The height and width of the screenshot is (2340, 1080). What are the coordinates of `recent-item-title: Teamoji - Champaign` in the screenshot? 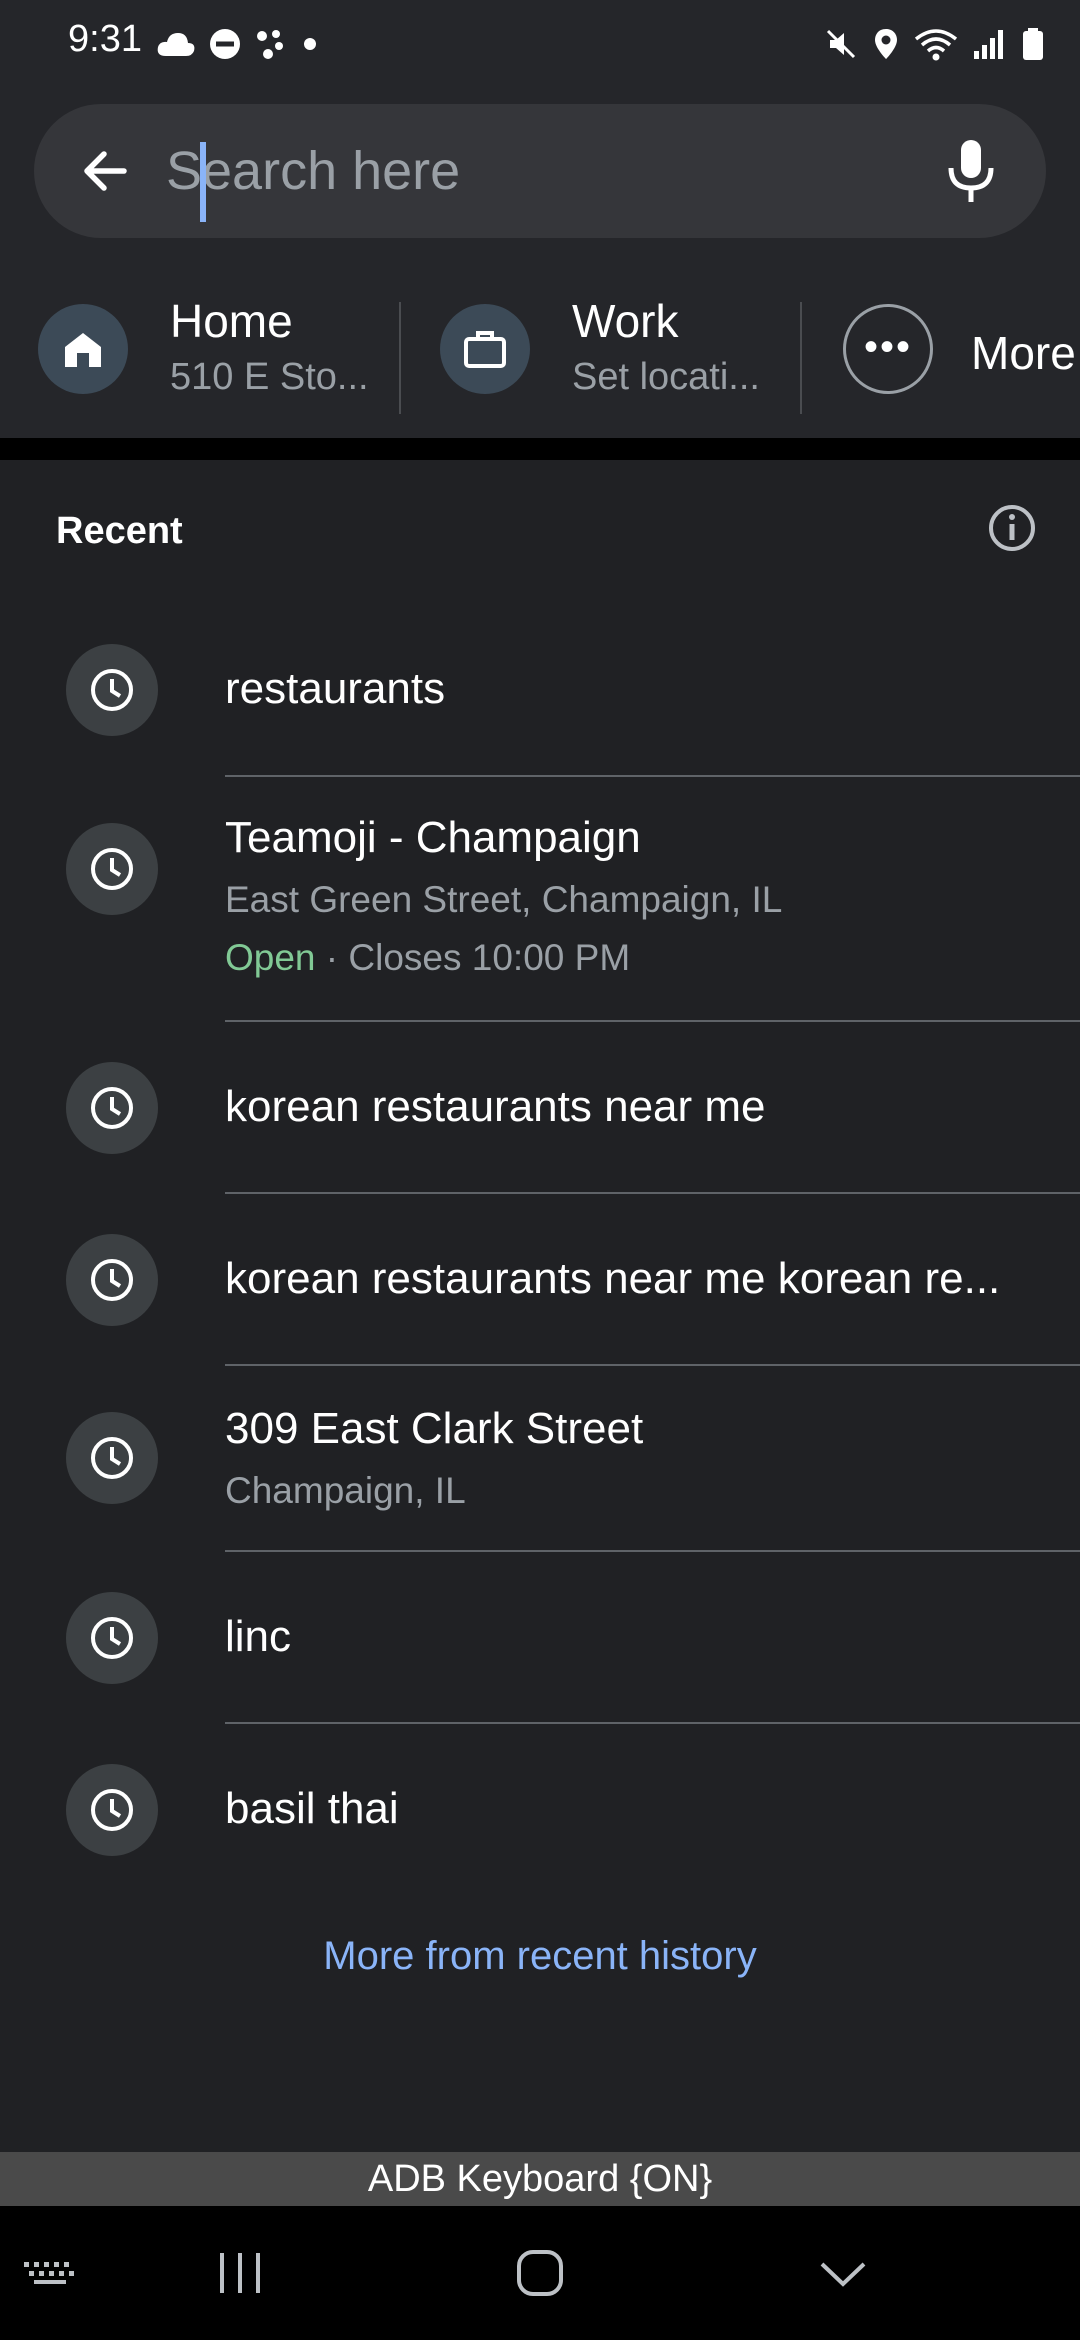 It's located at (433, 837).